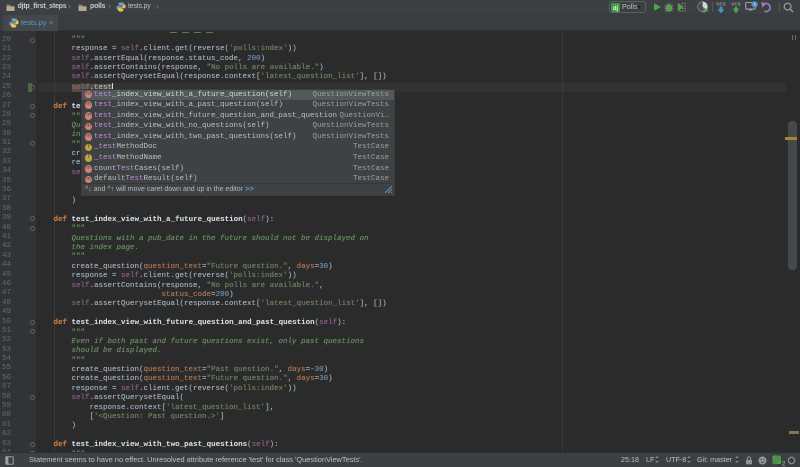 The width and height of the screenshot is (800, 467). Describe the element at coordinates (616, 9) in the screenshot. I see `svg-text: dj` at that location.